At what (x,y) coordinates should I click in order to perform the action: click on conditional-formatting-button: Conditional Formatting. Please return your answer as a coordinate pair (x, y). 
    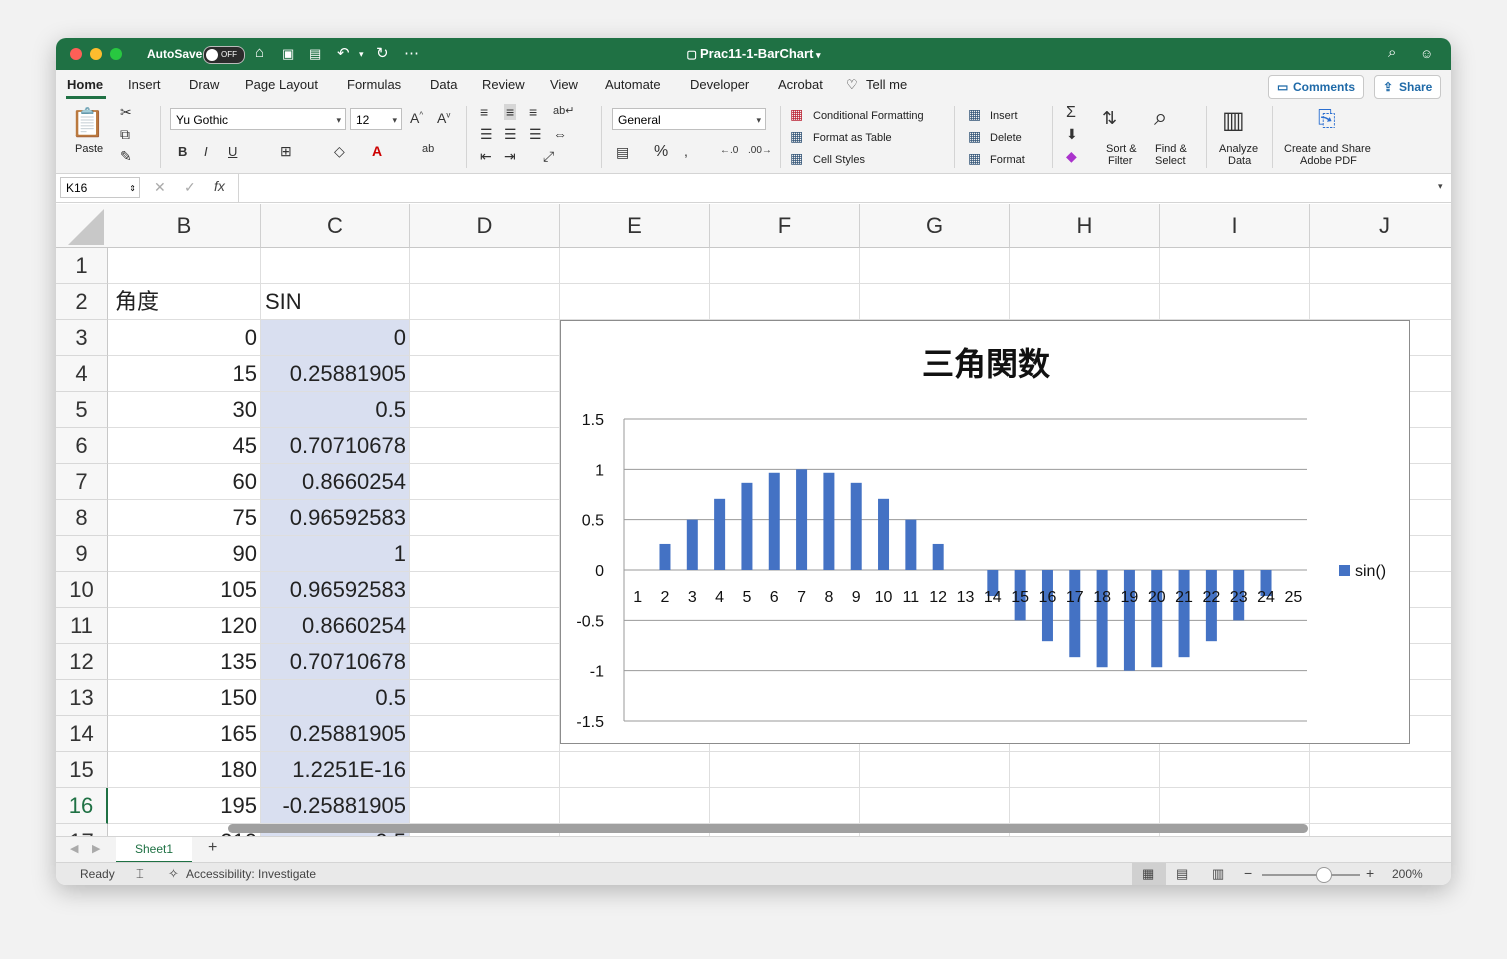
    Looking at the image, I should click on (868, 116).